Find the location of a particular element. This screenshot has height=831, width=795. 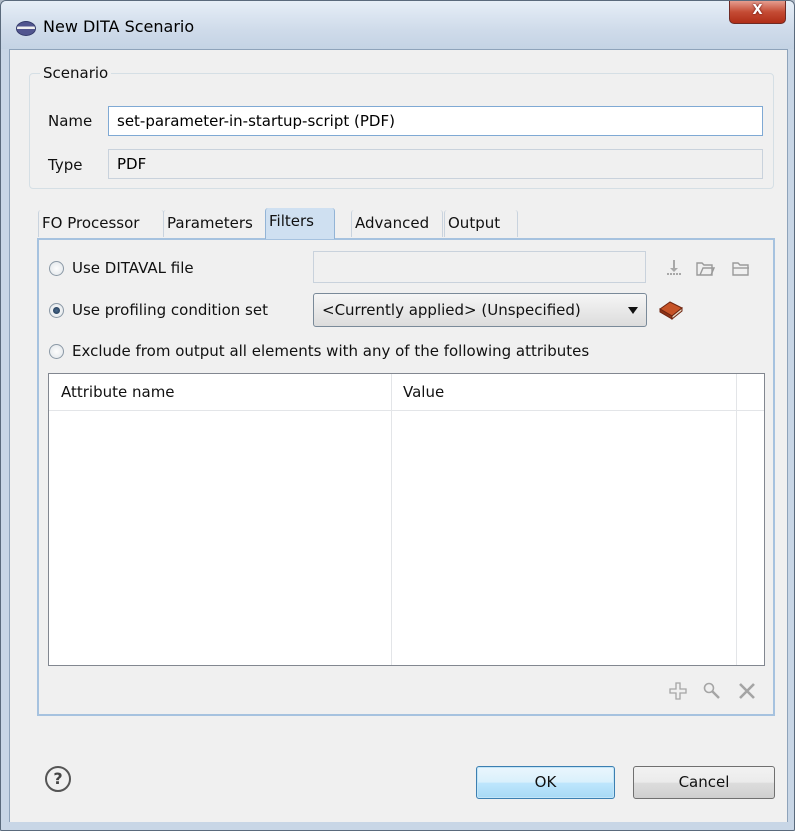

table-header: Attribute name Value is located at coordinates (406, 392).